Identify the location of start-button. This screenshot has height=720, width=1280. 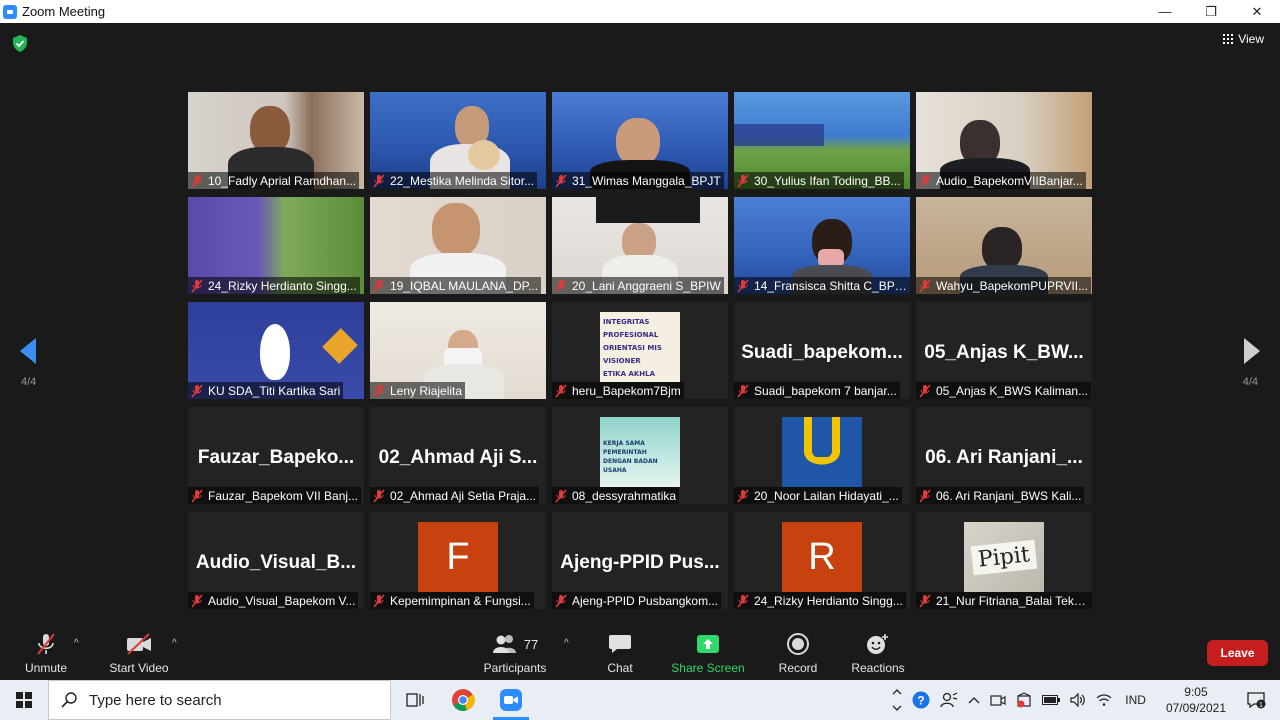
(24, 700).